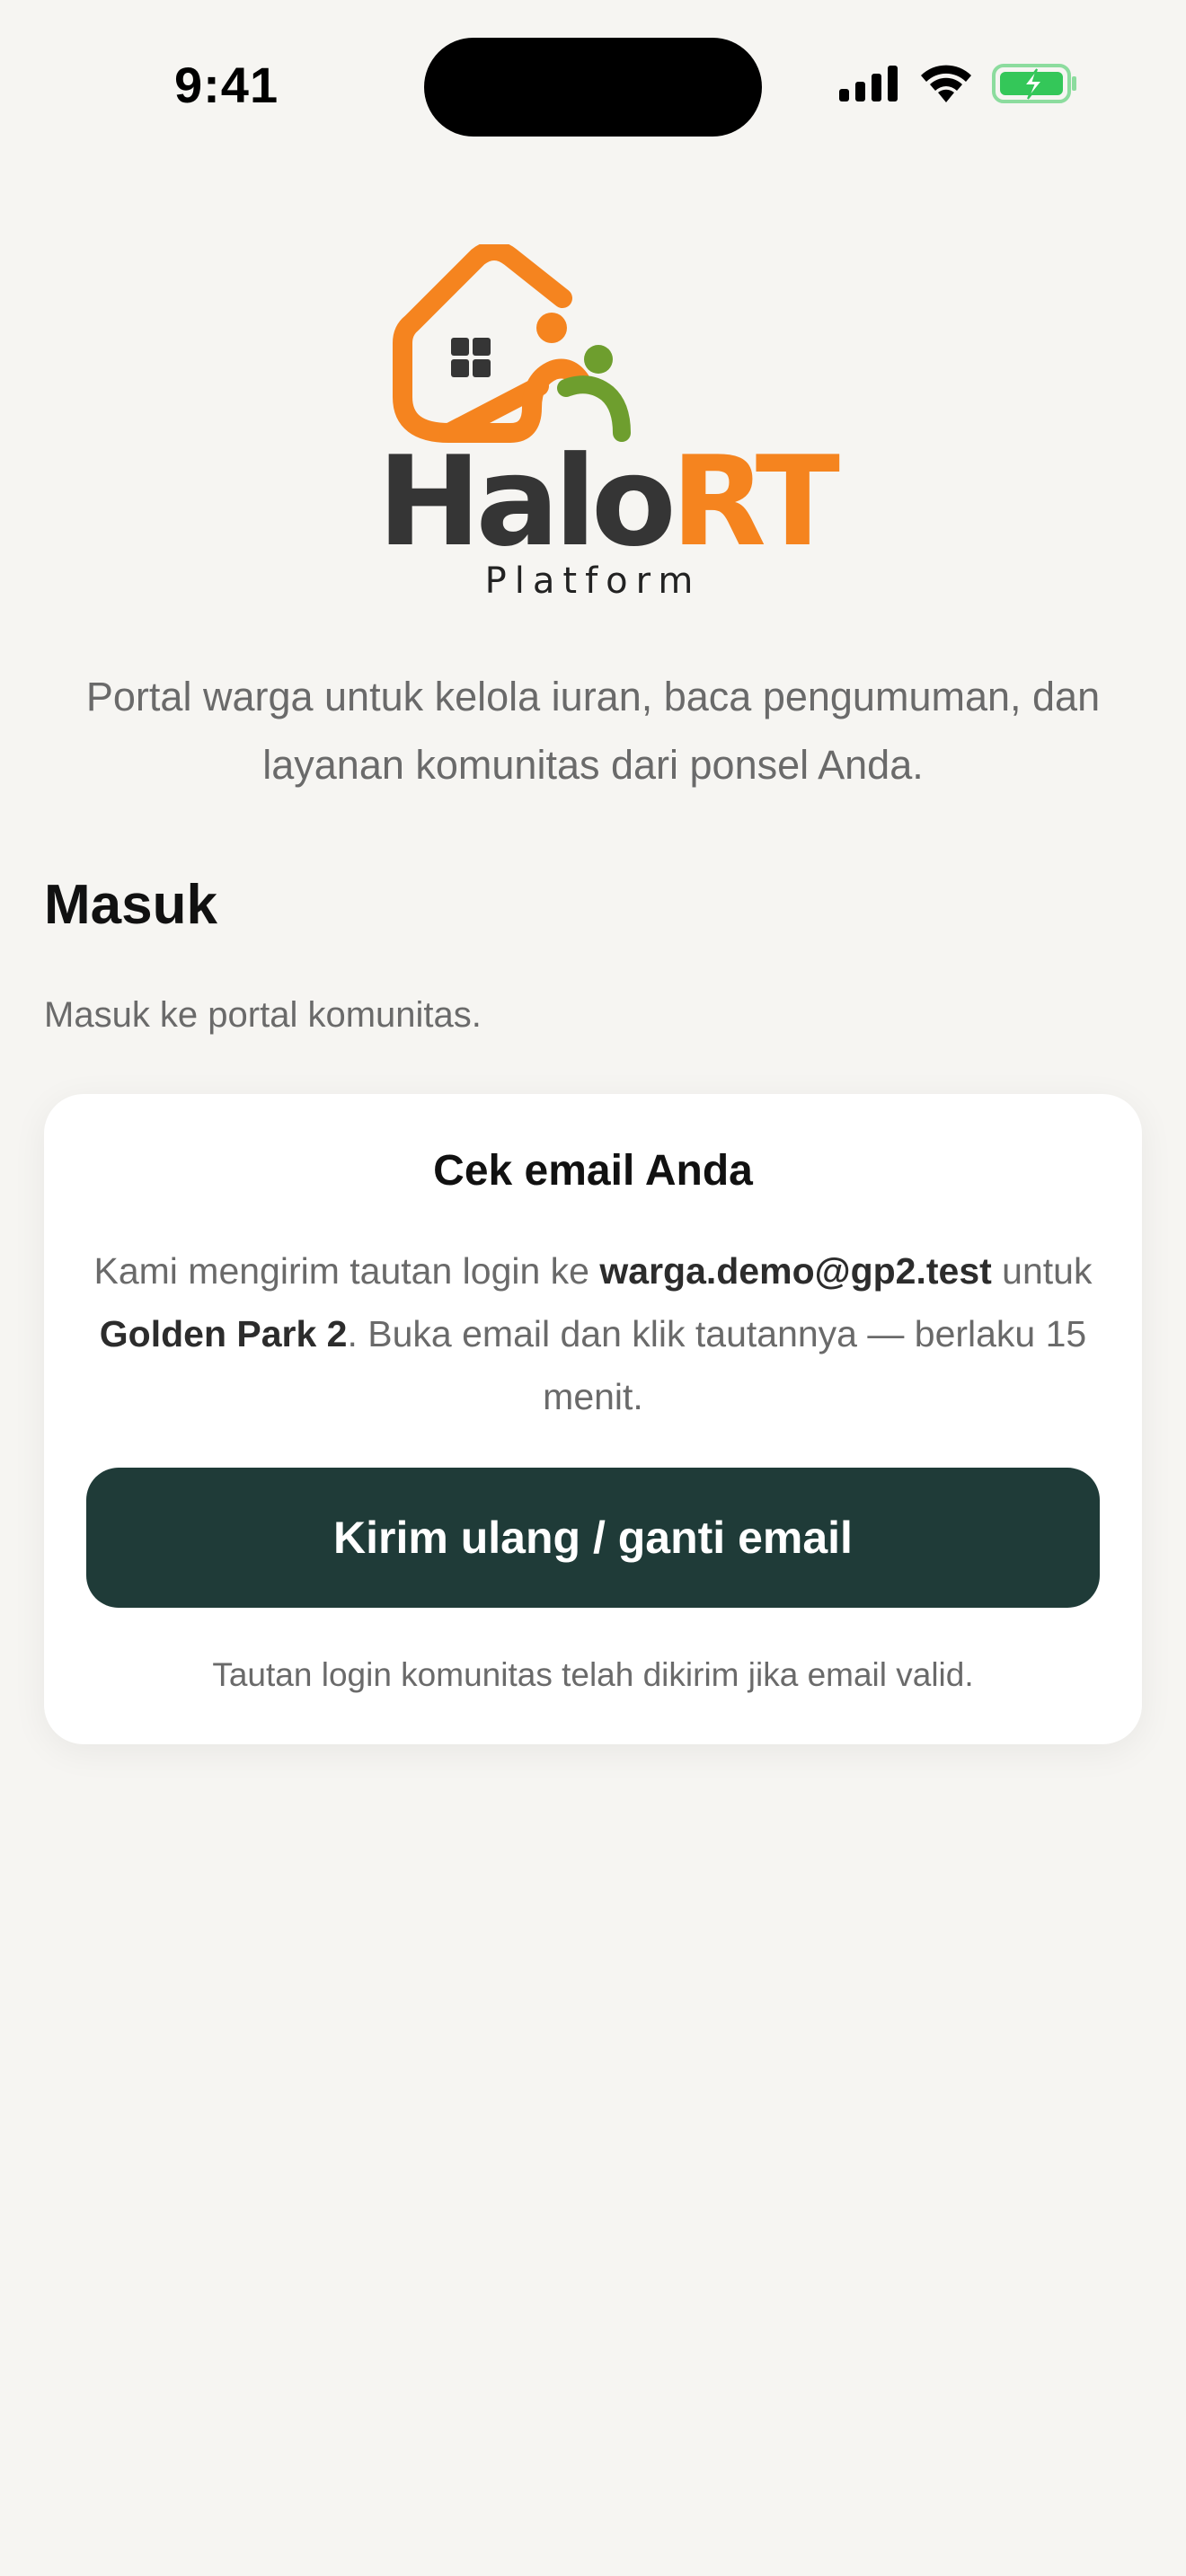  Describe the element at coordinates (346, 1271) in the screenshot. I see `message-prefix: Kami mengirim tautan login ke` at that location.